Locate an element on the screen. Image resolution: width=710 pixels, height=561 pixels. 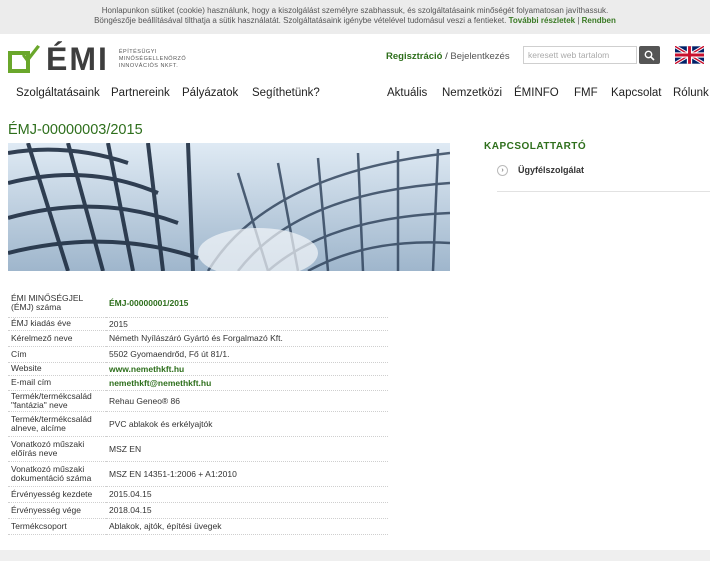
row-label: Érvényesség vége is located at coordinates (57, 510).